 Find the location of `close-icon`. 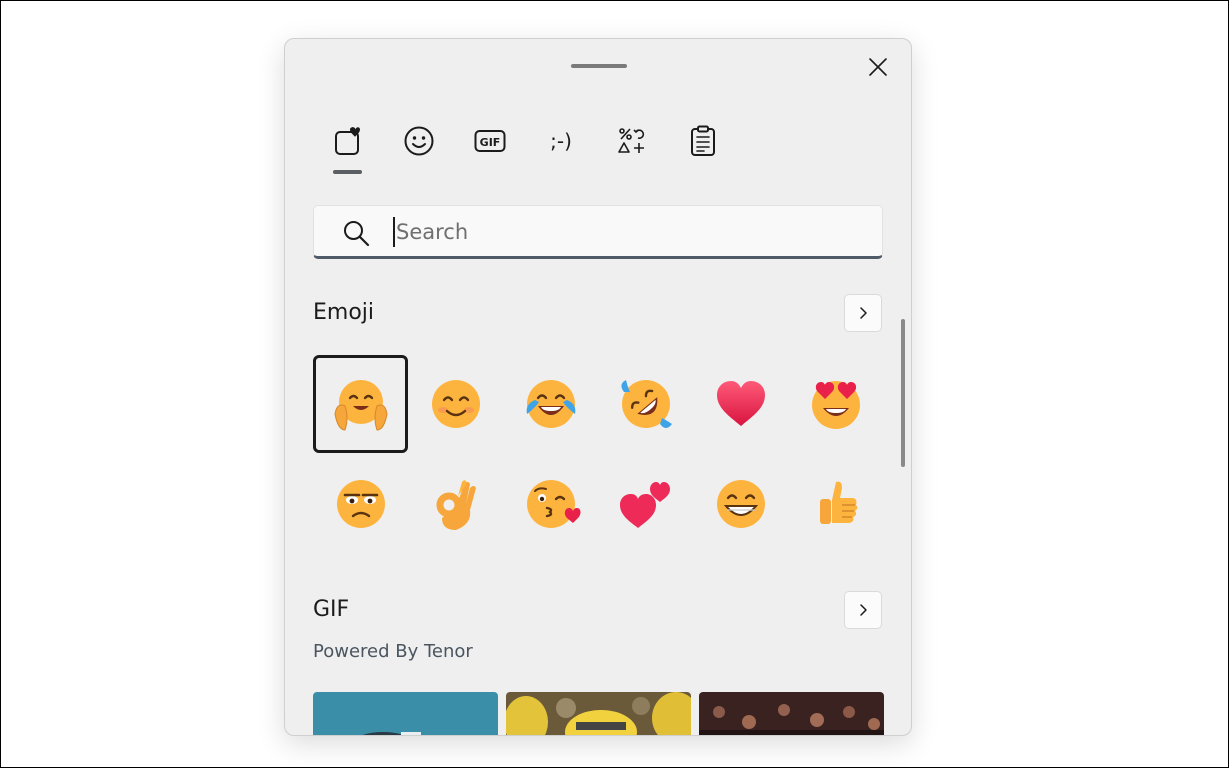

close-icon is located at coordinates (878, 67).